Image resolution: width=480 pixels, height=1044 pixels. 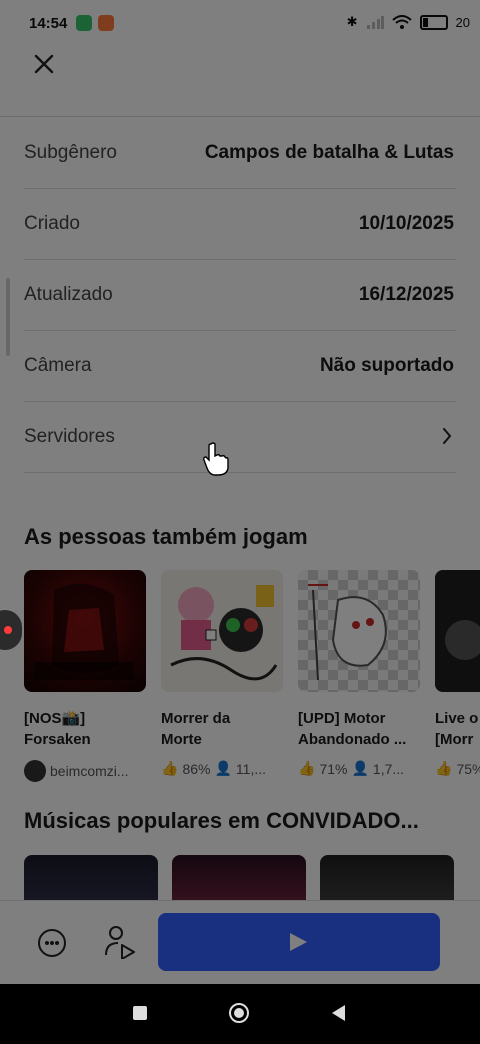 I want to click on close-icon, so click(x=44, y=64).